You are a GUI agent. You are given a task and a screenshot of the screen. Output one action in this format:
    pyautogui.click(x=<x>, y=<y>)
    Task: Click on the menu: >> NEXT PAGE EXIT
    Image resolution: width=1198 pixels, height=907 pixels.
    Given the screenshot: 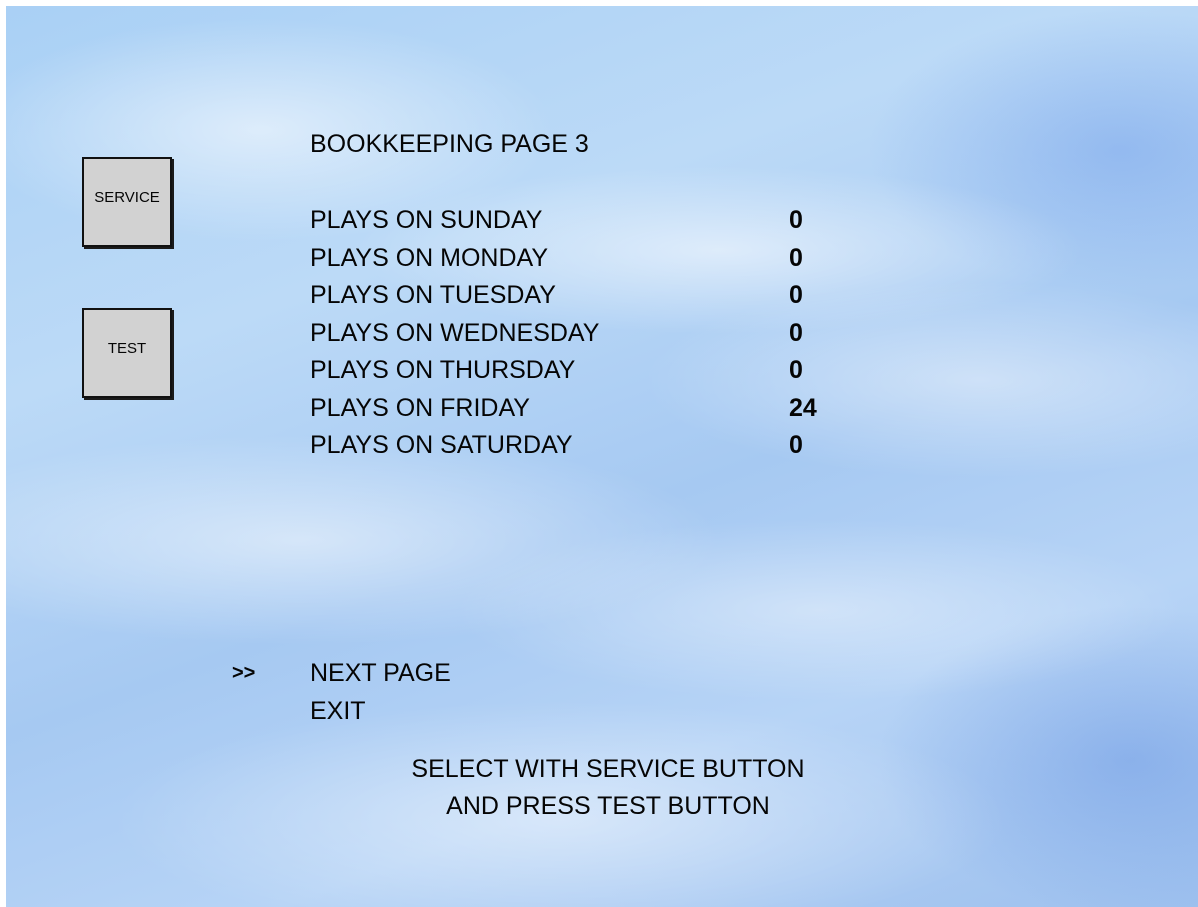 What is the action you would take?
    pyautogui.click(x=341, y=692)
    